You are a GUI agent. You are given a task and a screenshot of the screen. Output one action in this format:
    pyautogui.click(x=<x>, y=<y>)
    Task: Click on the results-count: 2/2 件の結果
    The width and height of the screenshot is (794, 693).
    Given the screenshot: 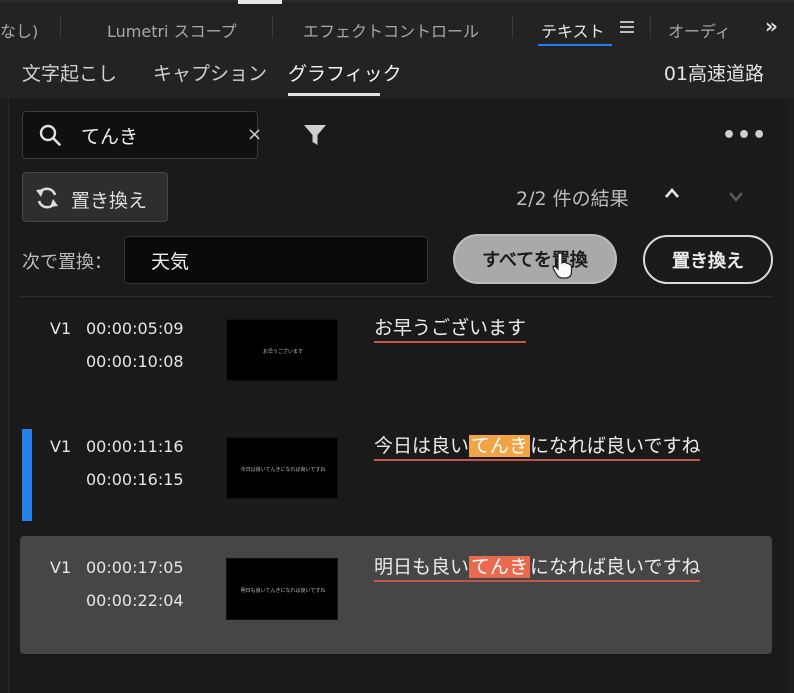 What is the action you would take?
    pyautogui.click(x=572, y=197)
    